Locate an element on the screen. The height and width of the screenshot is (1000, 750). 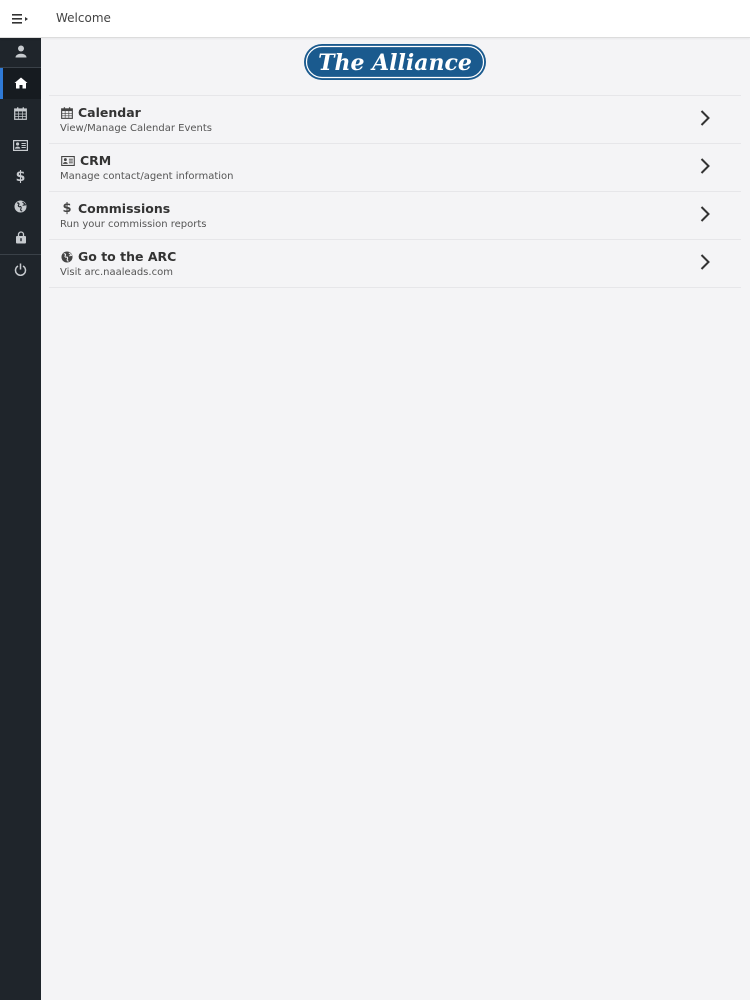
menu-item-crm: CRM Manage contact/agent information is located at coordinates (395, 167).